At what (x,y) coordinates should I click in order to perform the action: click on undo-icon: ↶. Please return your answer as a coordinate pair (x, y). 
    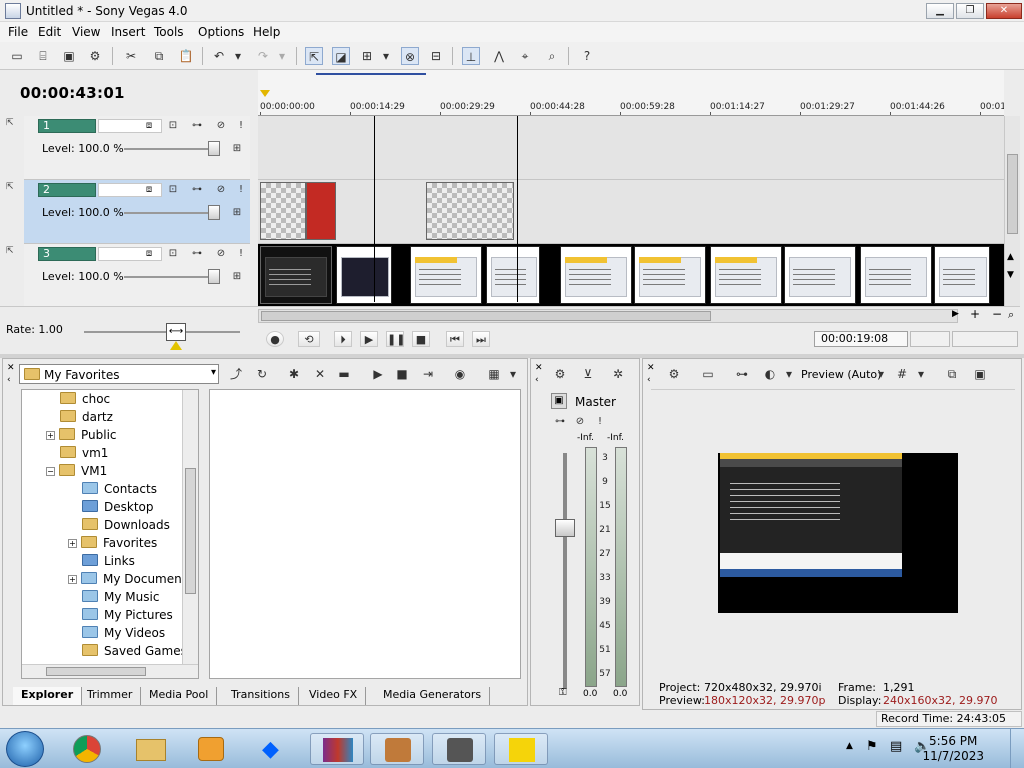
    Looking at the image, I should click on (219, 56).